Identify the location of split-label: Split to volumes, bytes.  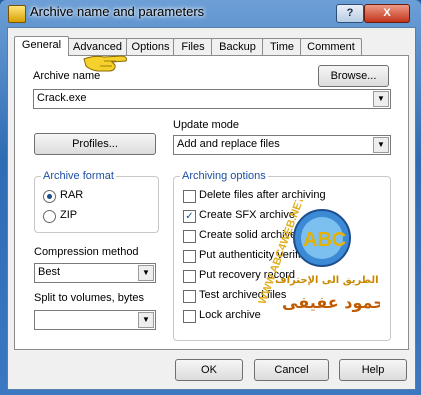
(89, 298).